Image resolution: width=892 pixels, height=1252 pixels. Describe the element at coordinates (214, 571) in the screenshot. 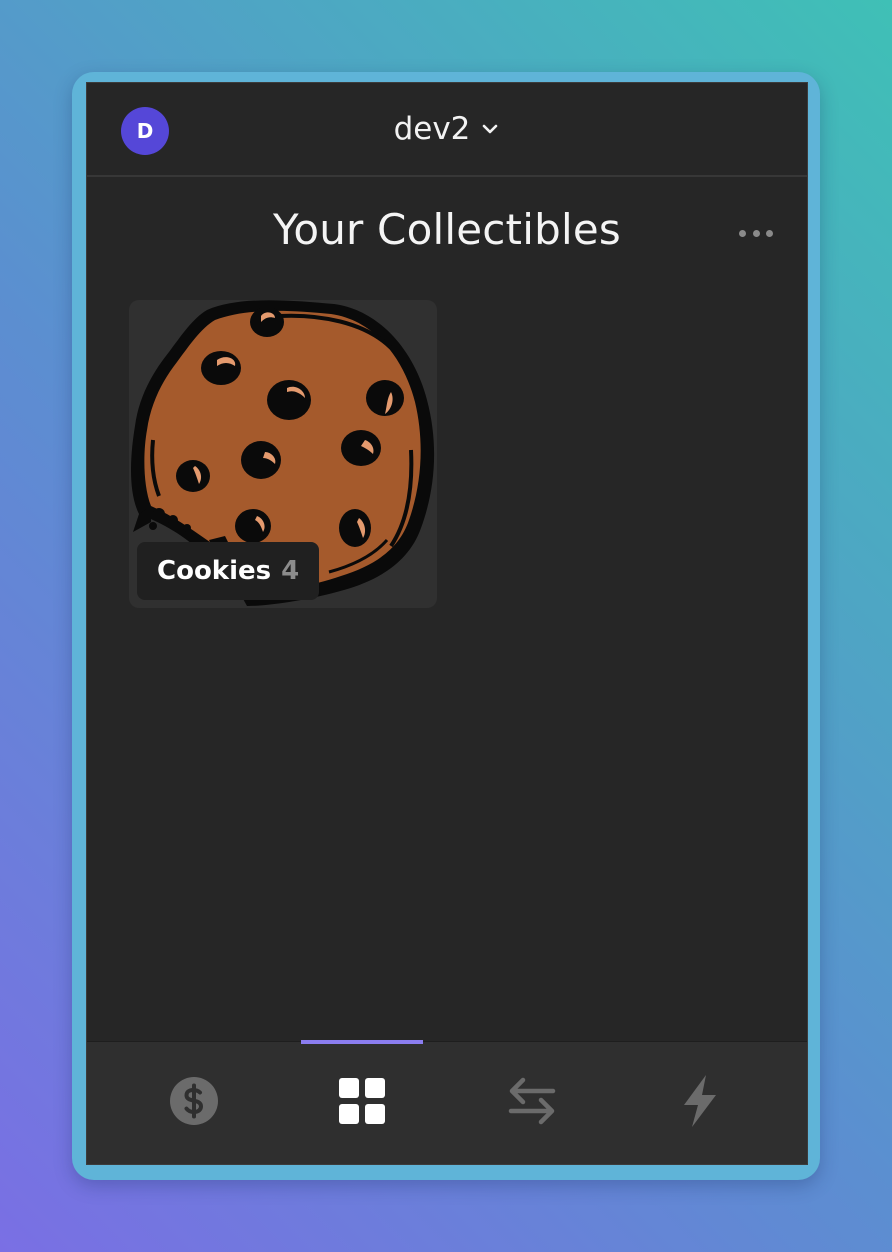

I see `collectible-name: Cookies` at that location.